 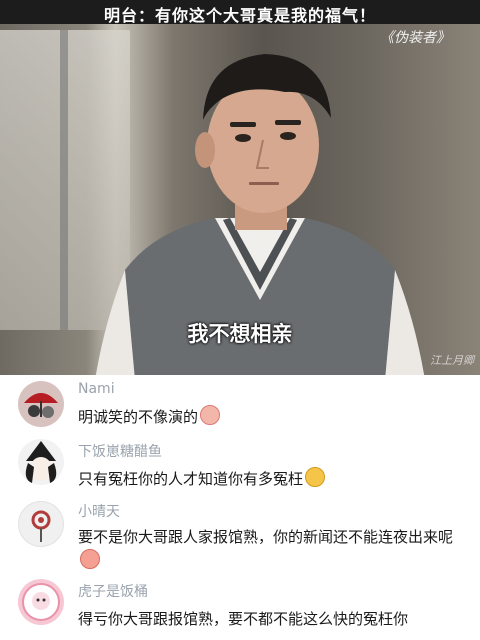 I want to click on comment-text: 得亏你大哥跟报馆熟，要不都不能这么快的冤枉你, so click(x=273, y=619).